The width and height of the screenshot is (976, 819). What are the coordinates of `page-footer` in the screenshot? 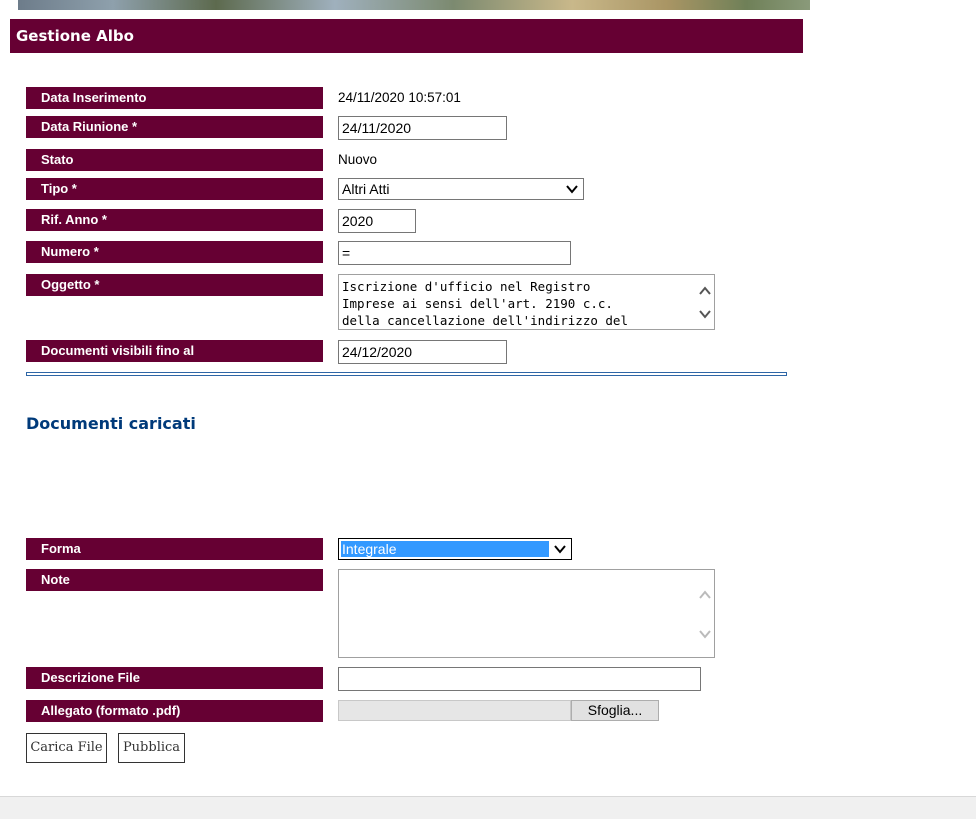 It's located at (488, 807).